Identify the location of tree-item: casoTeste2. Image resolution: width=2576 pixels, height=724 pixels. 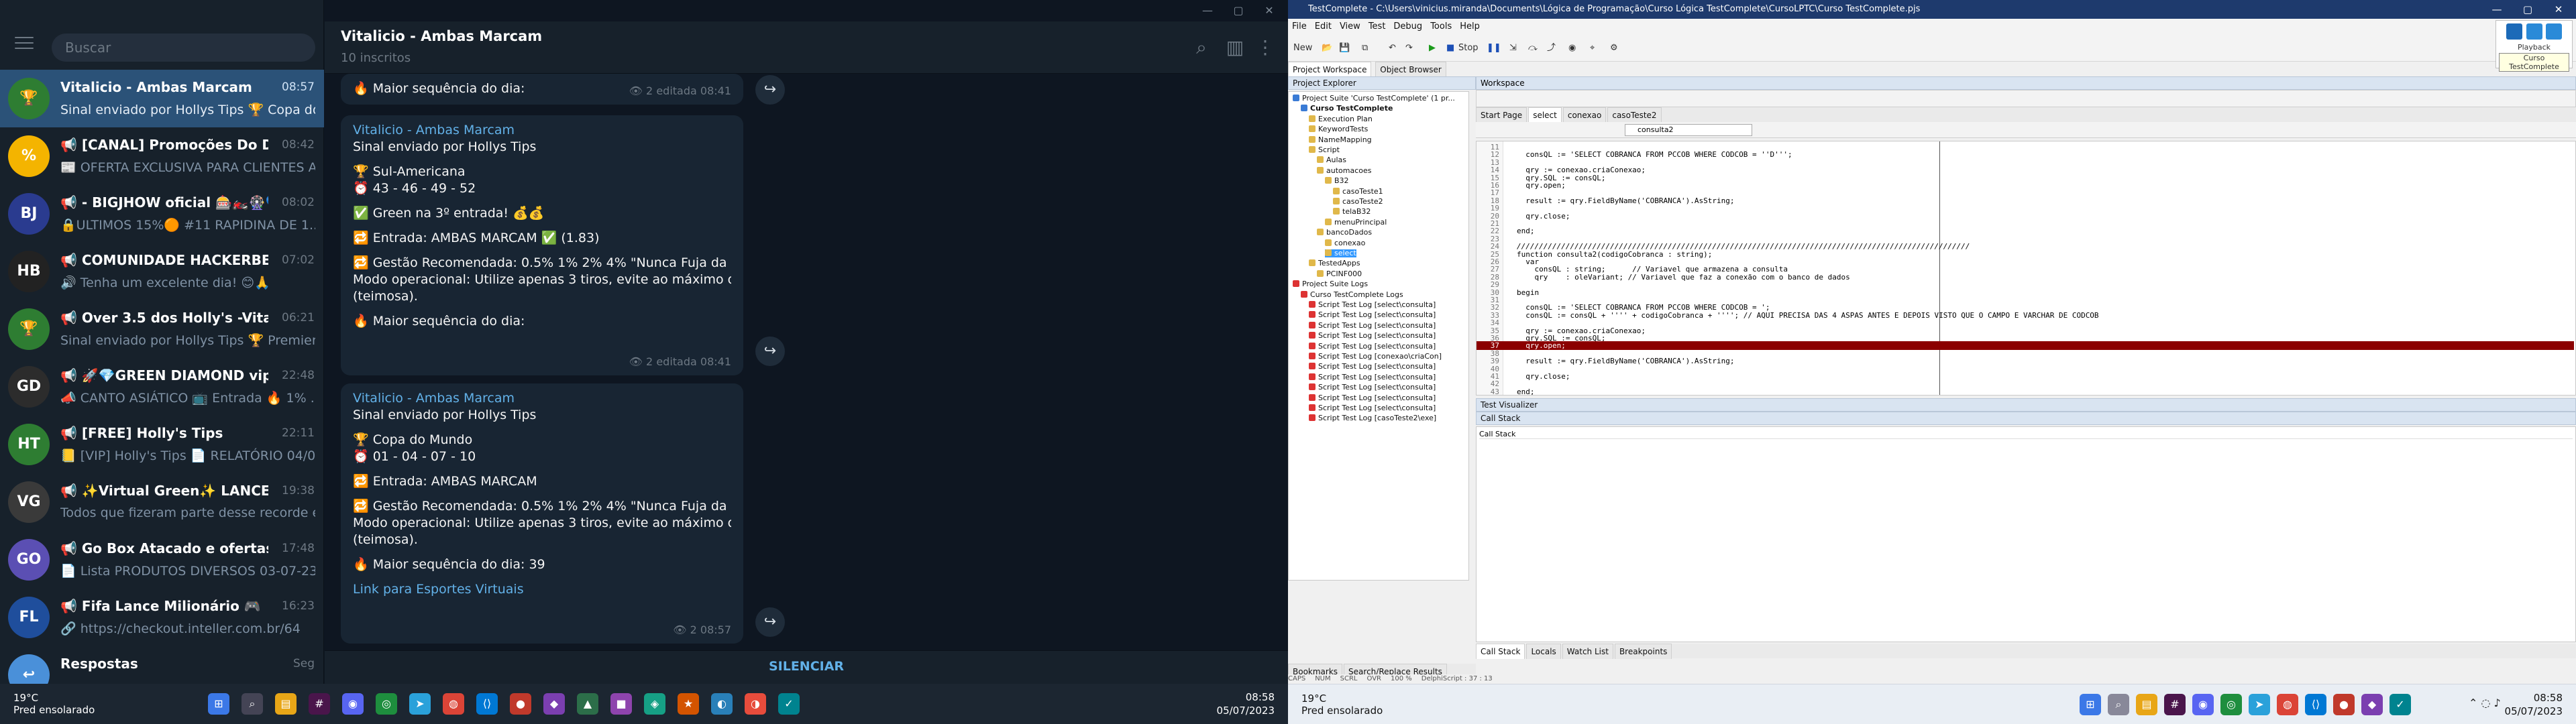
(1358, 202).